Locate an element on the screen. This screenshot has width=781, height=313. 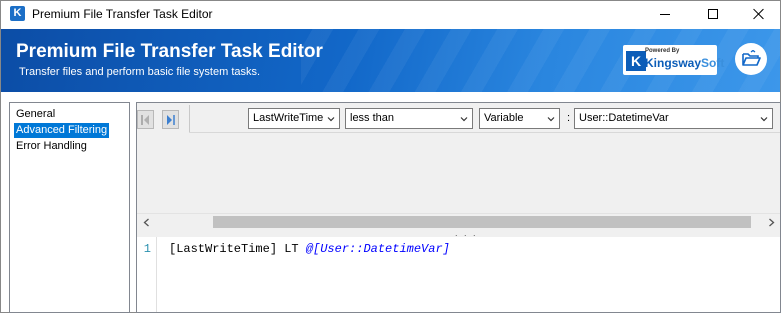
banner-title: Premium File Transfer Task Editor is located at coordinates (169, 51).